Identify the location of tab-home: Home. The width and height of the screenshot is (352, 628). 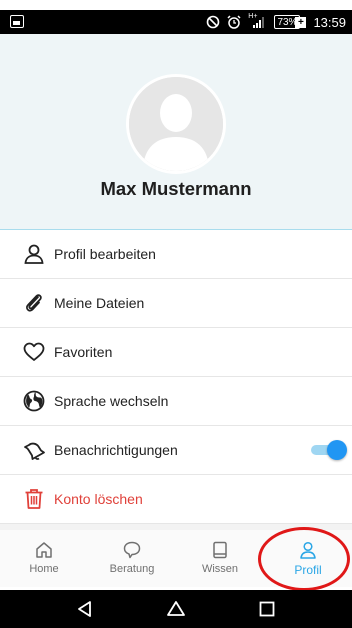
(44, 558).